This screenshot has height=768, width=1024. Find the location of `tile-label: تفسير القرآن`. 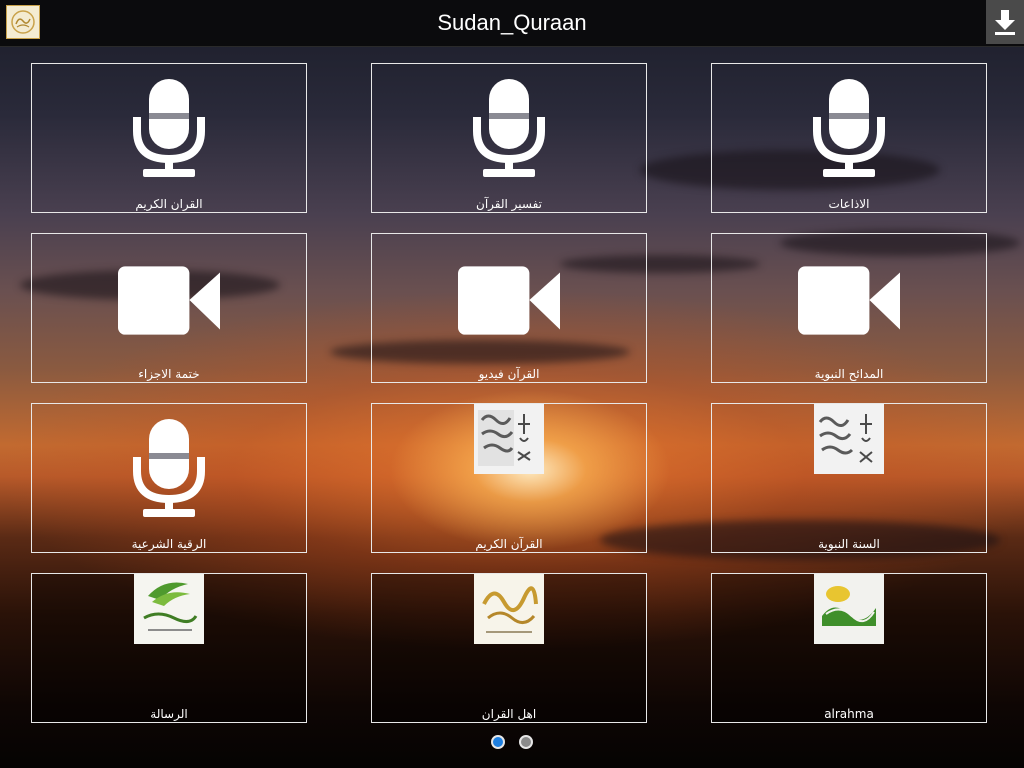

tile-label: تفسير القرآن is located at coordinates (509, 204).